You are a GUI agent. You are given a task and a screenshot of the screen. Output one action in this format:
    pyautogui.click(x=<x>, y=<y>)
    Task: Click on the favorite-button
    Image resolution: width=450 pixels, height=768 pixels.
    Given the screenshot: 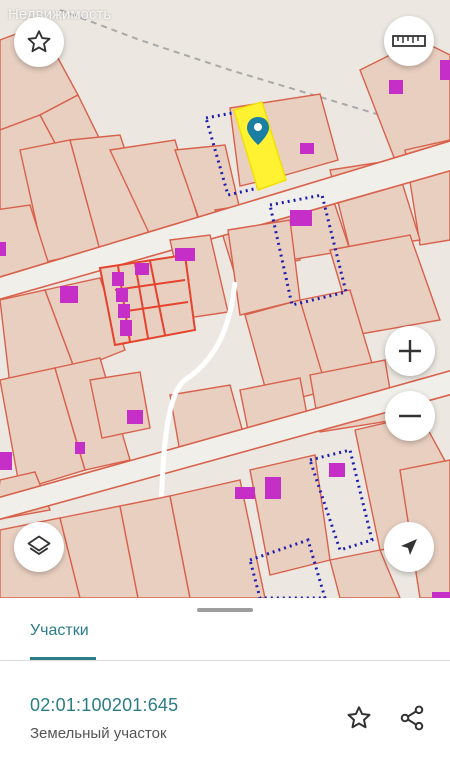 What is the action you would take?
    pyautogui.click(x=39, y=42)
    